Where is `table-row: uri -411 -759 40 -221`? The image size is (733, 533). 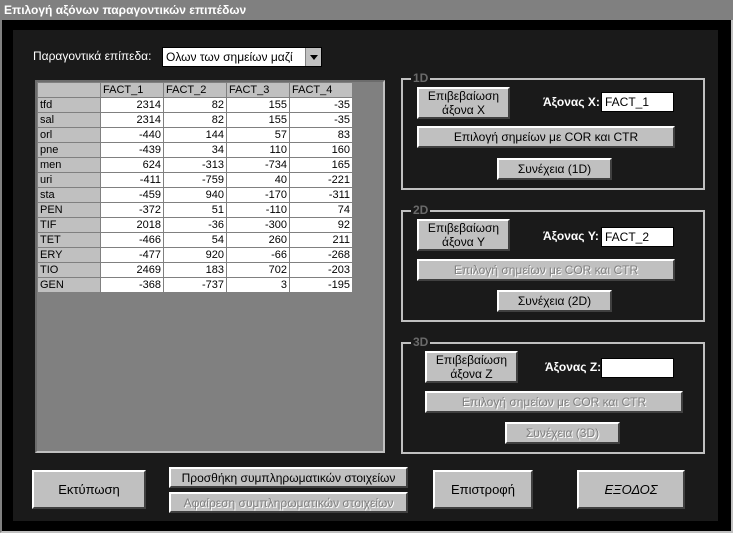
table-row: uri -411 -759 40 -221 is located at coordinates (195, 180).